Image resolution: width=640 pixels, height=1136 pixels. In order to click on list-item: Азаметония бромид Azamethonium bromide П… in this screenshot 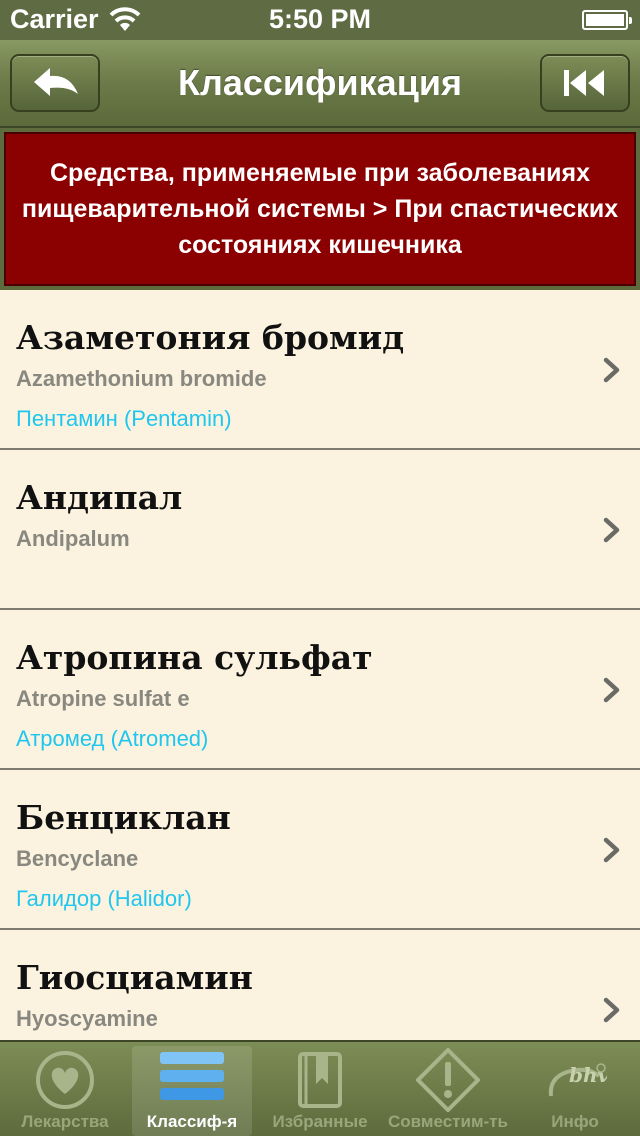, I will do `click(320, 370)`.